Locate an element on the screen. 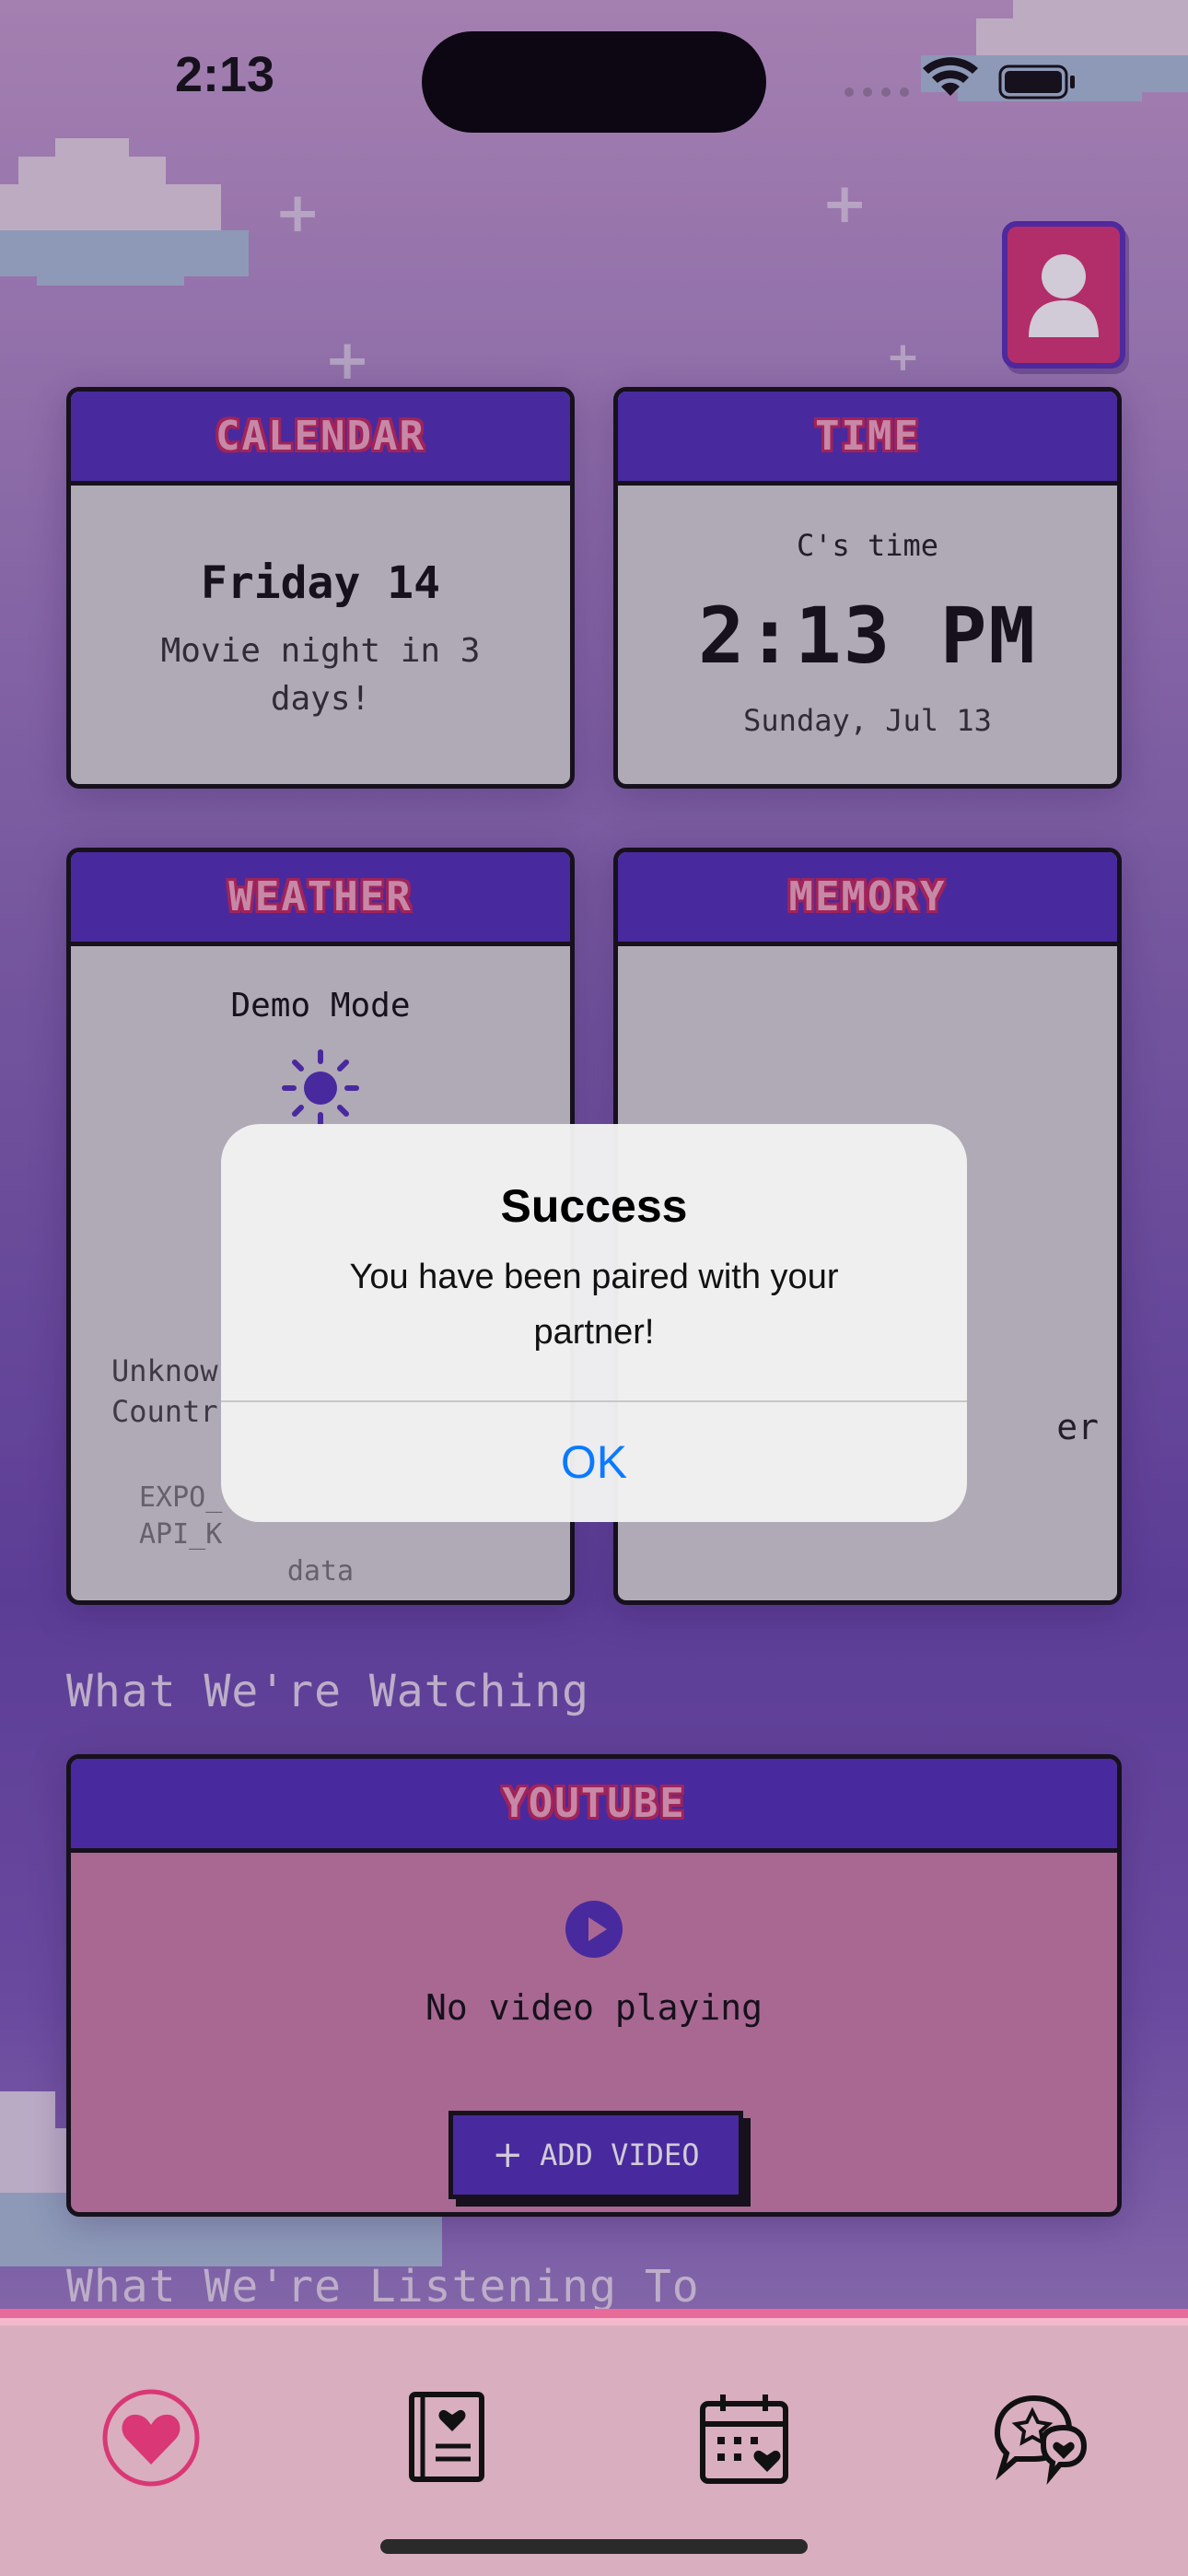 The height and width of the screenshot is (2576, 1188). heart-icon is located at coordinates (151, 2438).